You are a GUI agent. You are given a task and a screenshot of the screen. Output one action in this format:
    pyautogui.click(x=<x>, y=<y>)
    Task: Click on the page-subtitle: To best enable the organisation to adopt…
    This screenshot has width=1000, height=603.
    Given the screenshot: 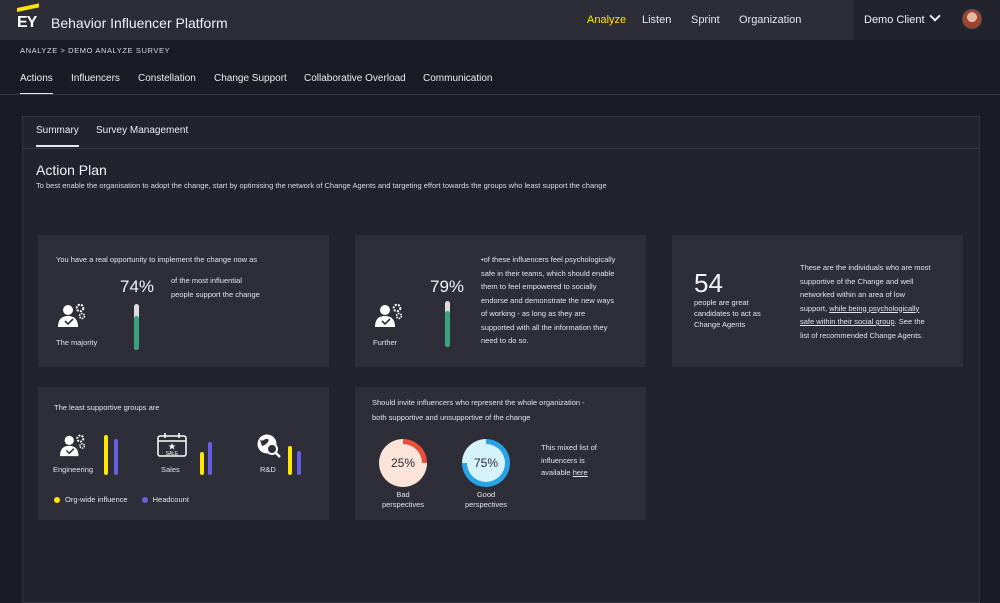 What is the action you would take?
    pyautogui.click(x=321, y=185)
    